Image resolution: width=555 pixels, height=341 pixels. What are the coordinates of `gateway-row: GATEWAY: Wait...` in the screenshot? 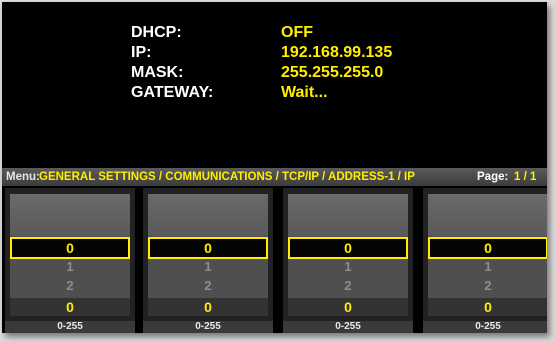 It's located at (274, 94).